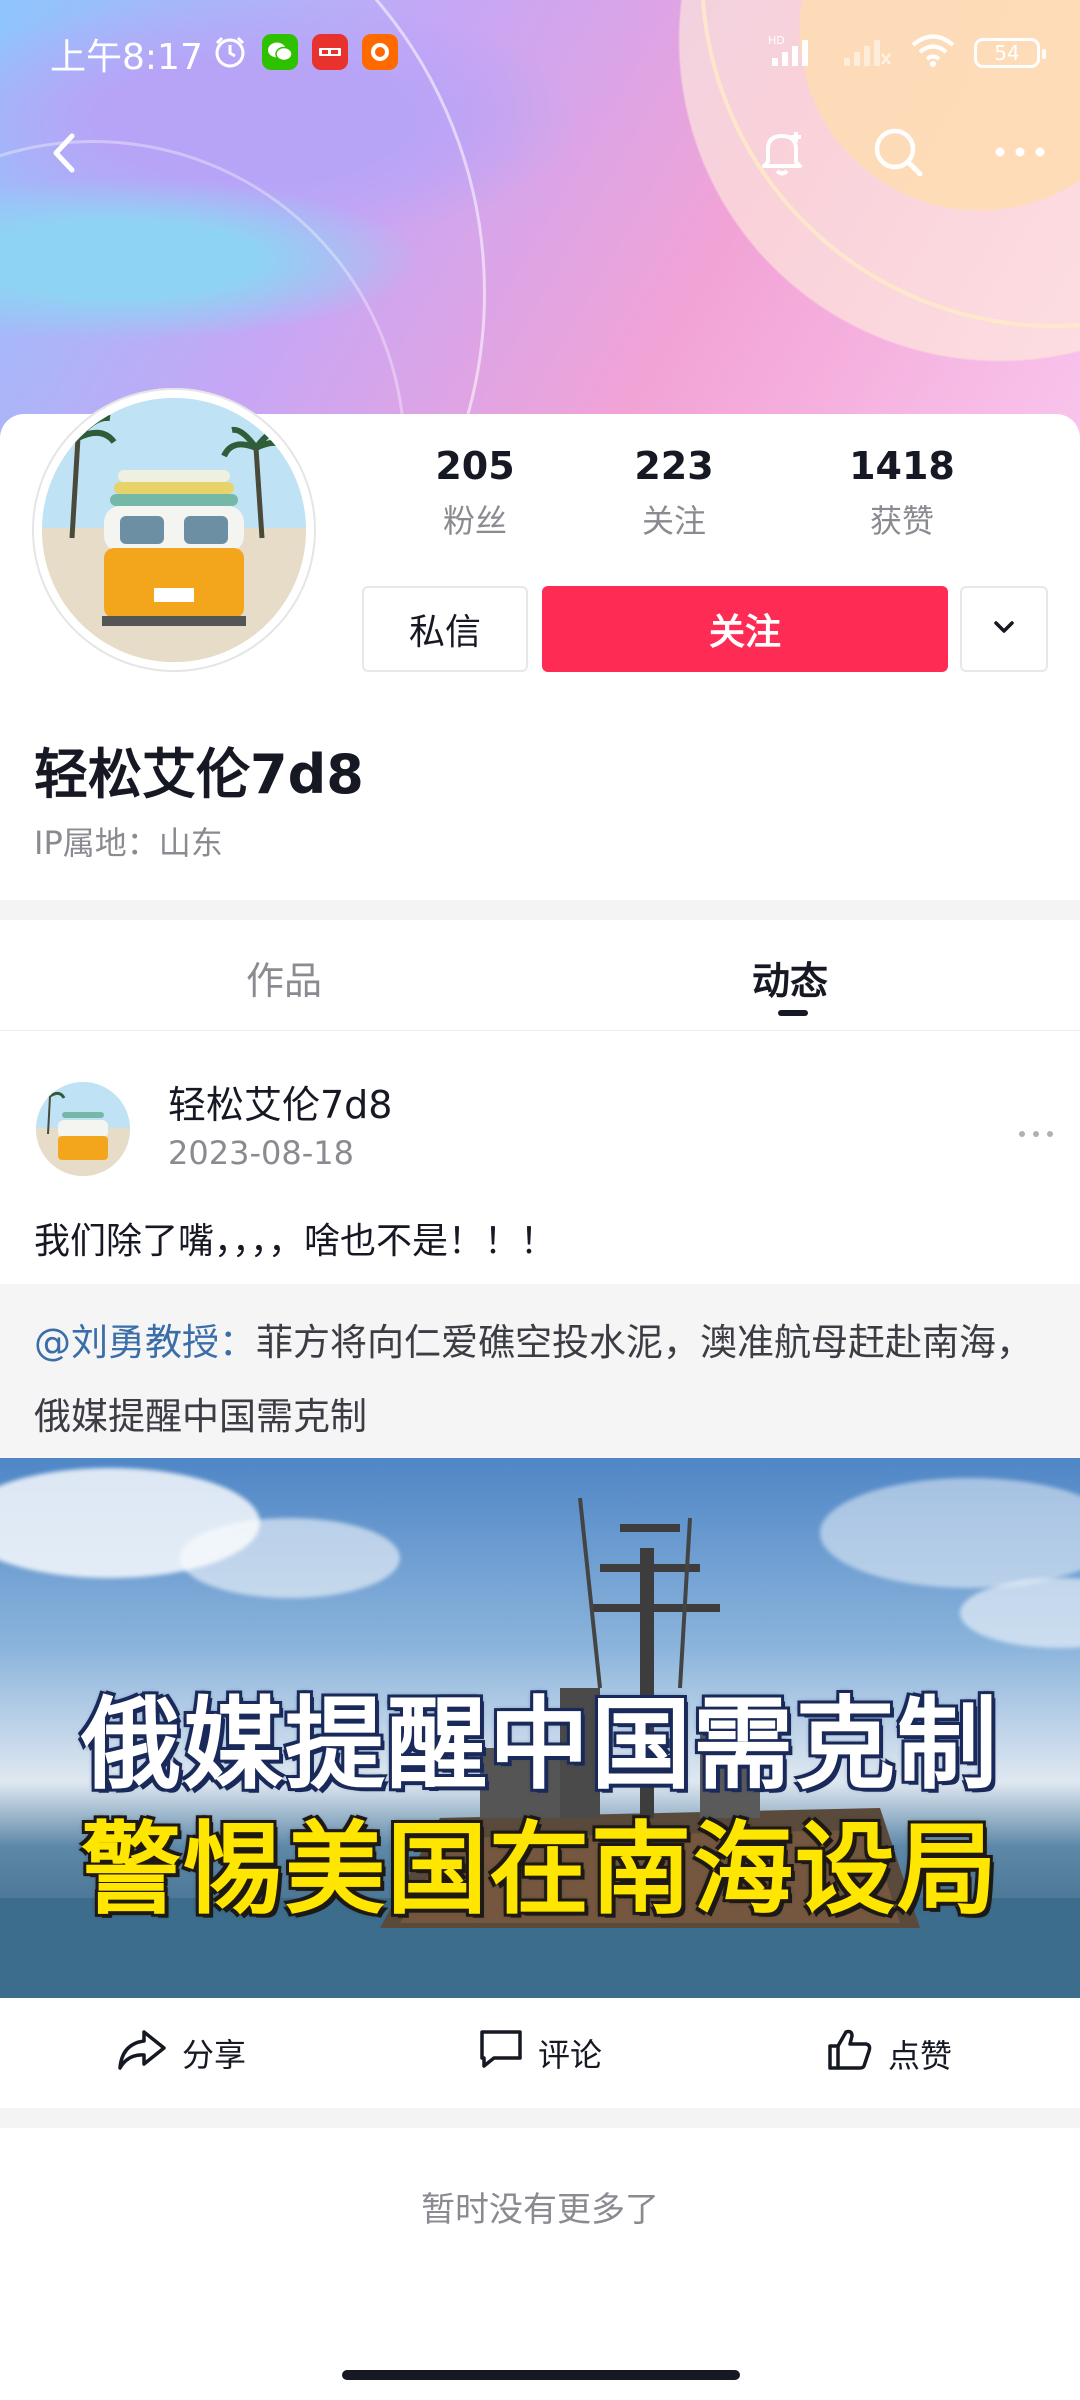  I want to click on comment-icon, so click(501, 2053).